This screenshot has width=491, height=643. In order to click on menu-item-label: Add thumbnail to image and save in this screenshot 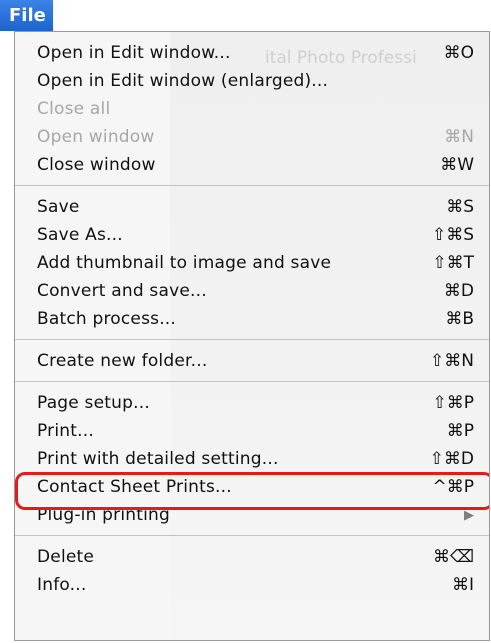, I will do `click(184, 263)`.